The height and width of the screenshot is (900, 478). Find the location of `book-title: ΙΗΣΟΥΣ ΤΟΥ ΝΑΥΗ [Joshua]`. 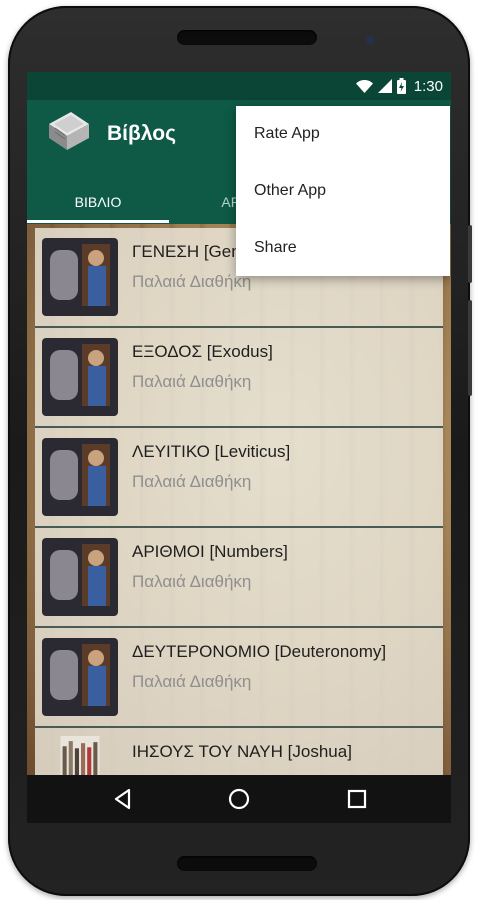

book-title: ΙΗΣΟΥΣ ΤΟΥ ΝΑΥΗ [Joshua] is located at coordinates (242, 751).